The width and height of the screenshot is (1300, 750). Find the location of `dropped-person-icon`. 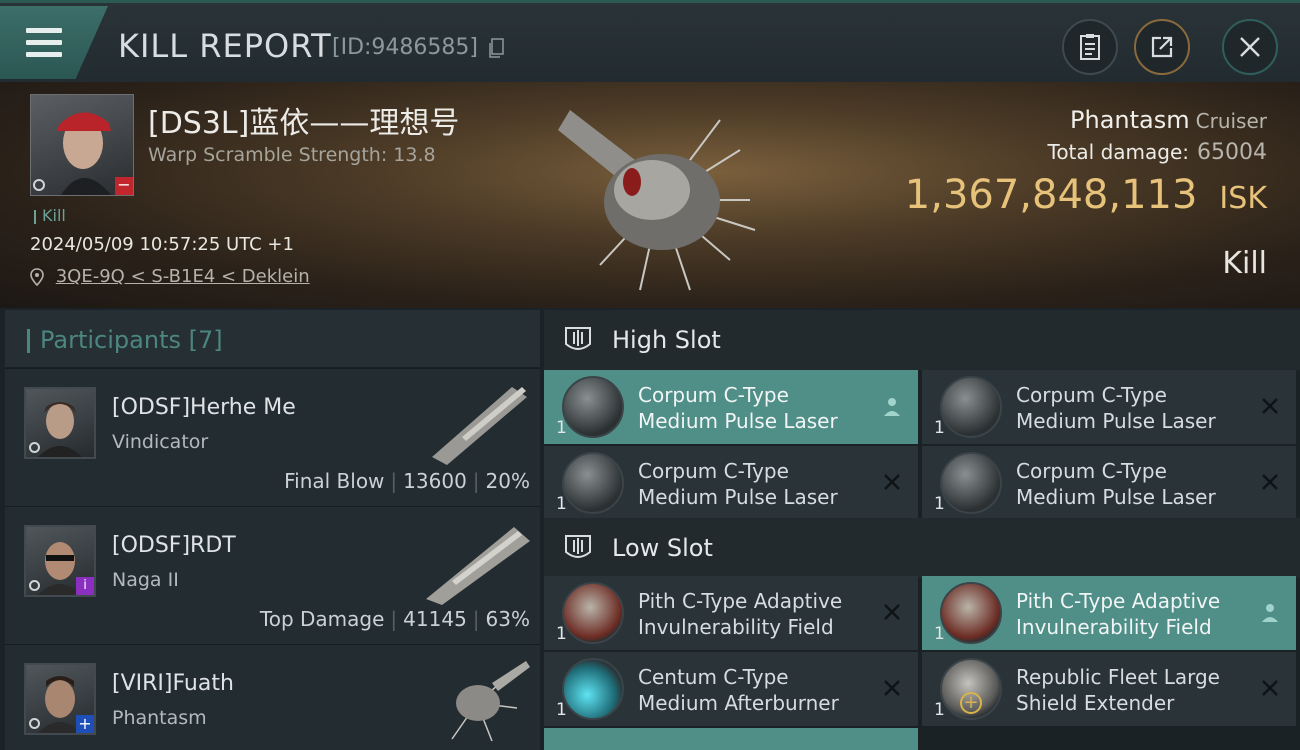

dropped-person-icon is located at coordinates (892, 407).